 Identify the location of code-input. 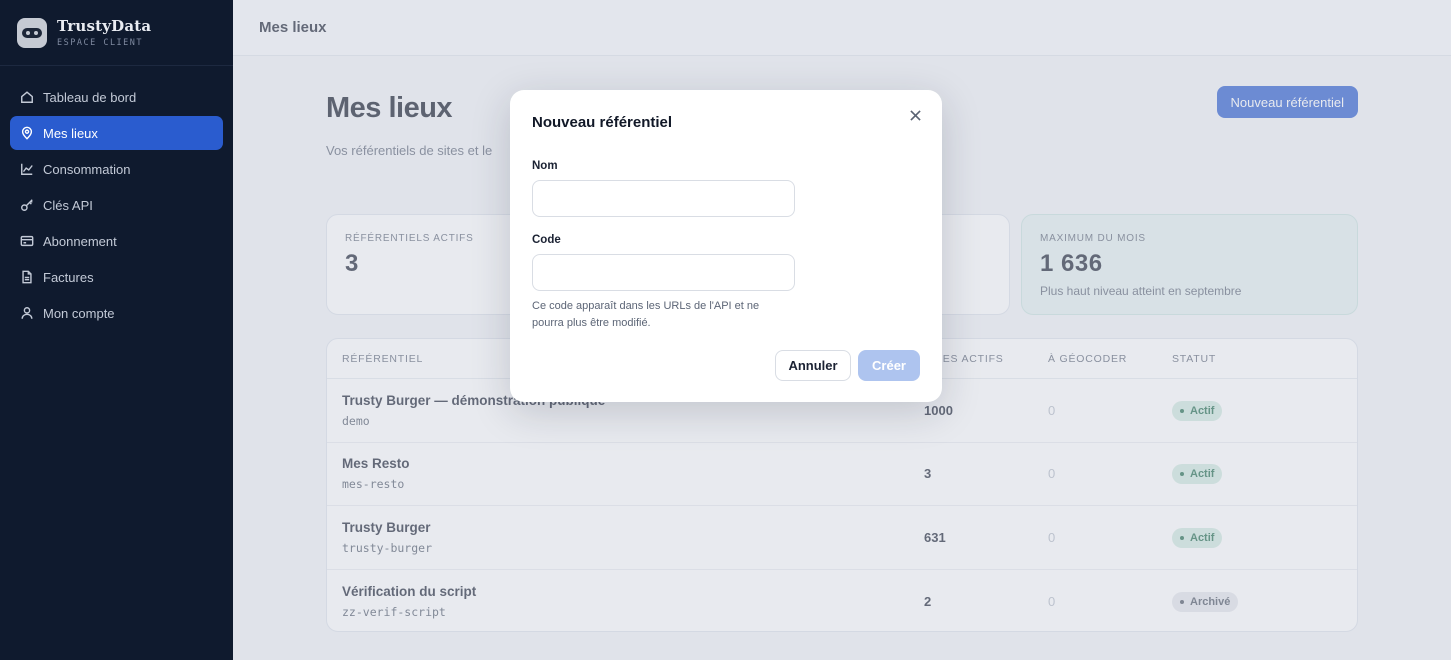
(663, 272).